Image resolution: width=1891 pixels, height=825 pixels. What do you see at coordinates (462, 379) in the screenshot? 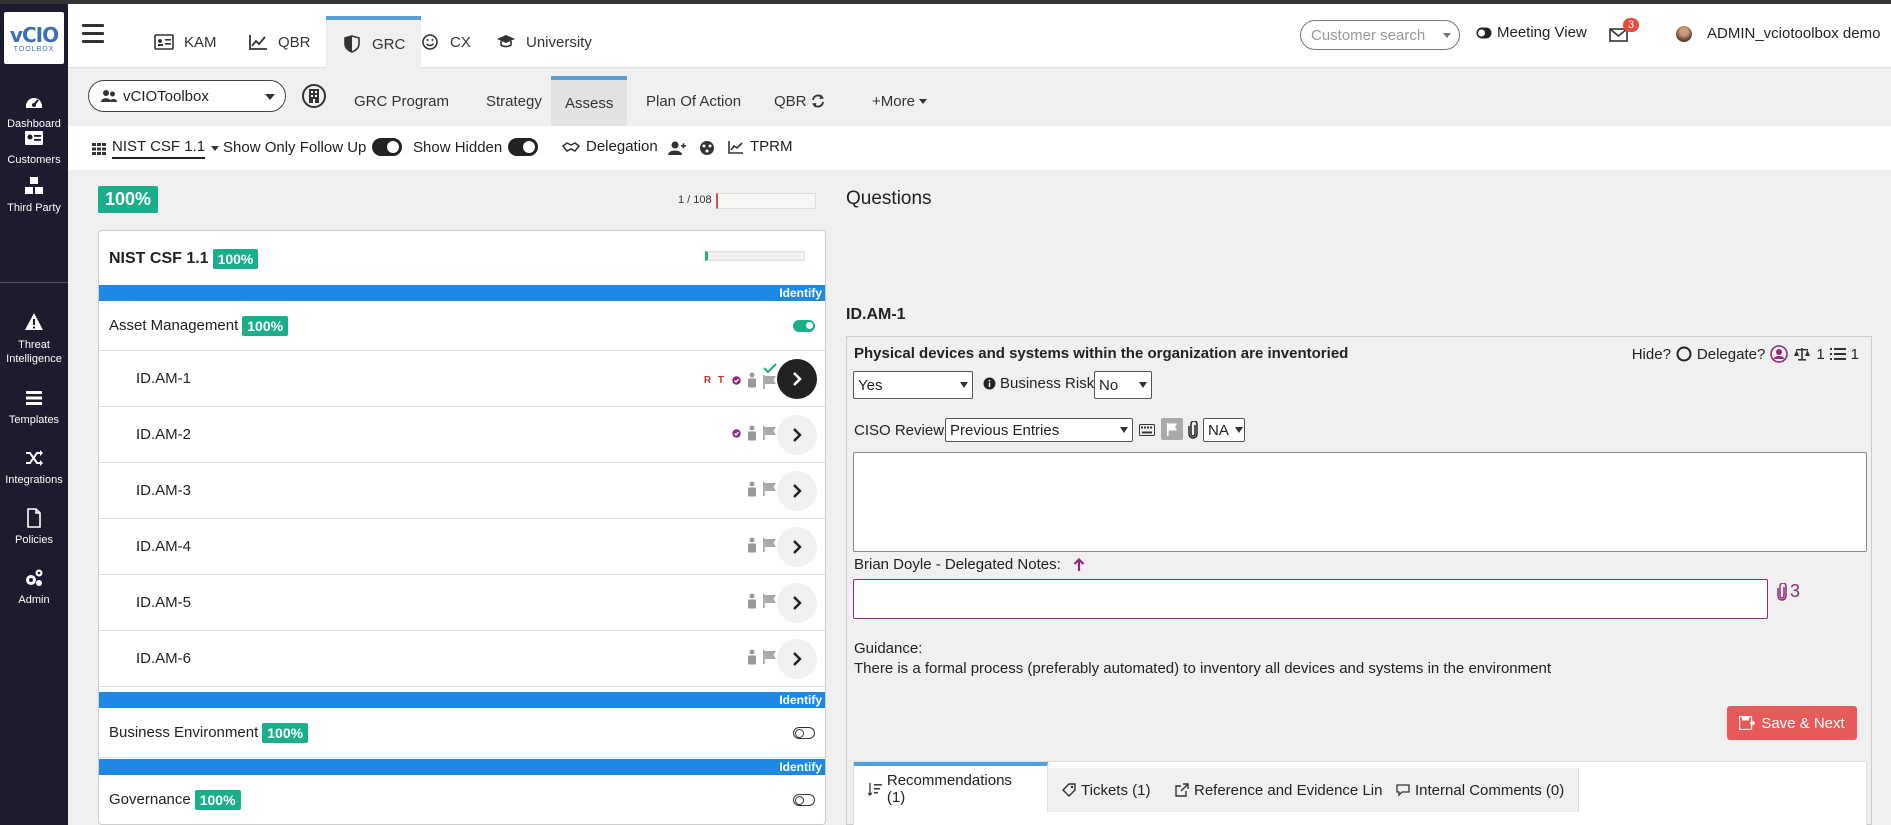
I see `question-row-id-am-1: ID.AM-1 R T` at bounding box center [462, 379].